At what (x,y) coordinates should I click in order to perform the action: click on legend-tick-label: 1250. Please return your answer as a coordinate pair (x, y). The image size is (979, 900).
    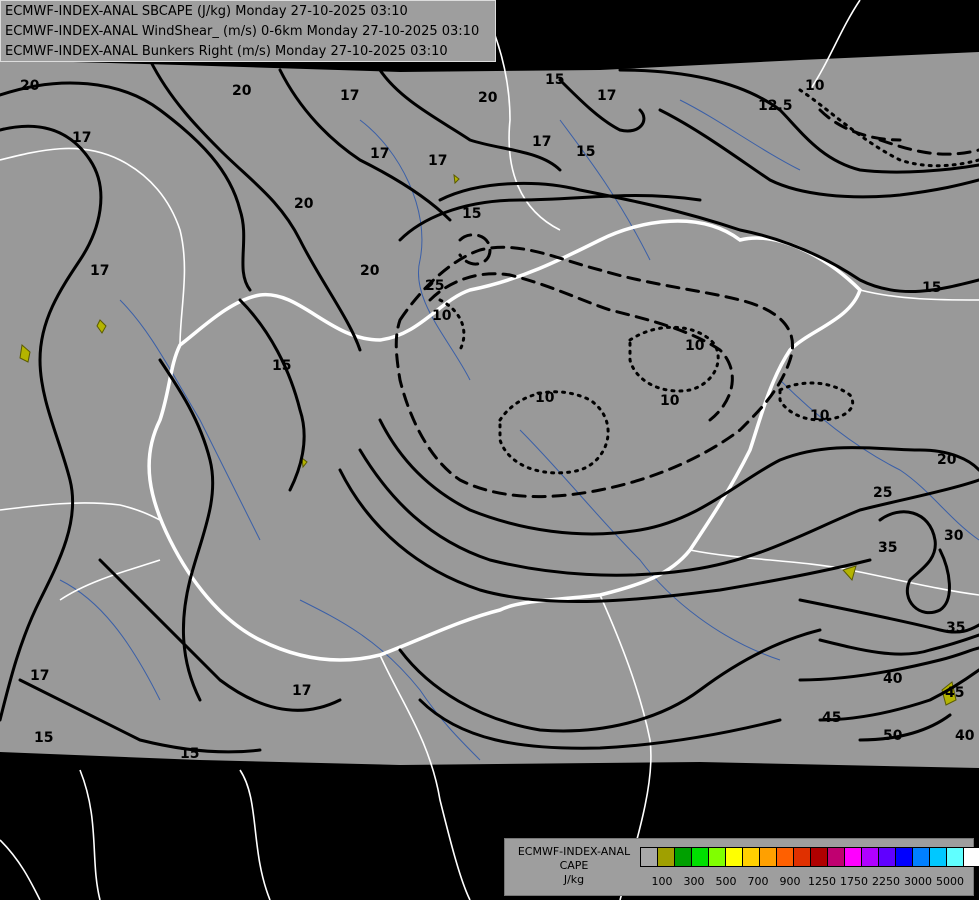
    Looking at the image, I should click on (822, 881).